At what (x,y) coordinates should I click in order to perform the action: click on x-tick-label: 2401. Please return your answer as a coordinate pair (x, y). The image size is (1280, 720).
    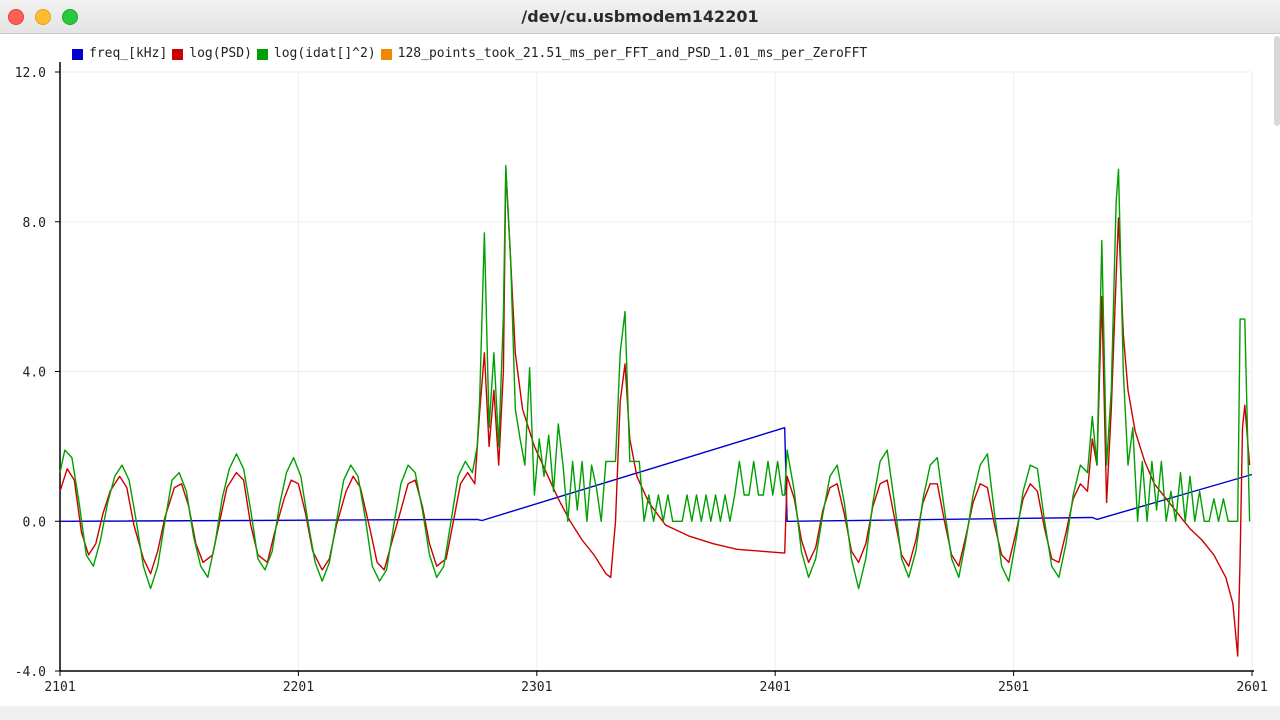
    Looking at the image, I should click on (775, 687).